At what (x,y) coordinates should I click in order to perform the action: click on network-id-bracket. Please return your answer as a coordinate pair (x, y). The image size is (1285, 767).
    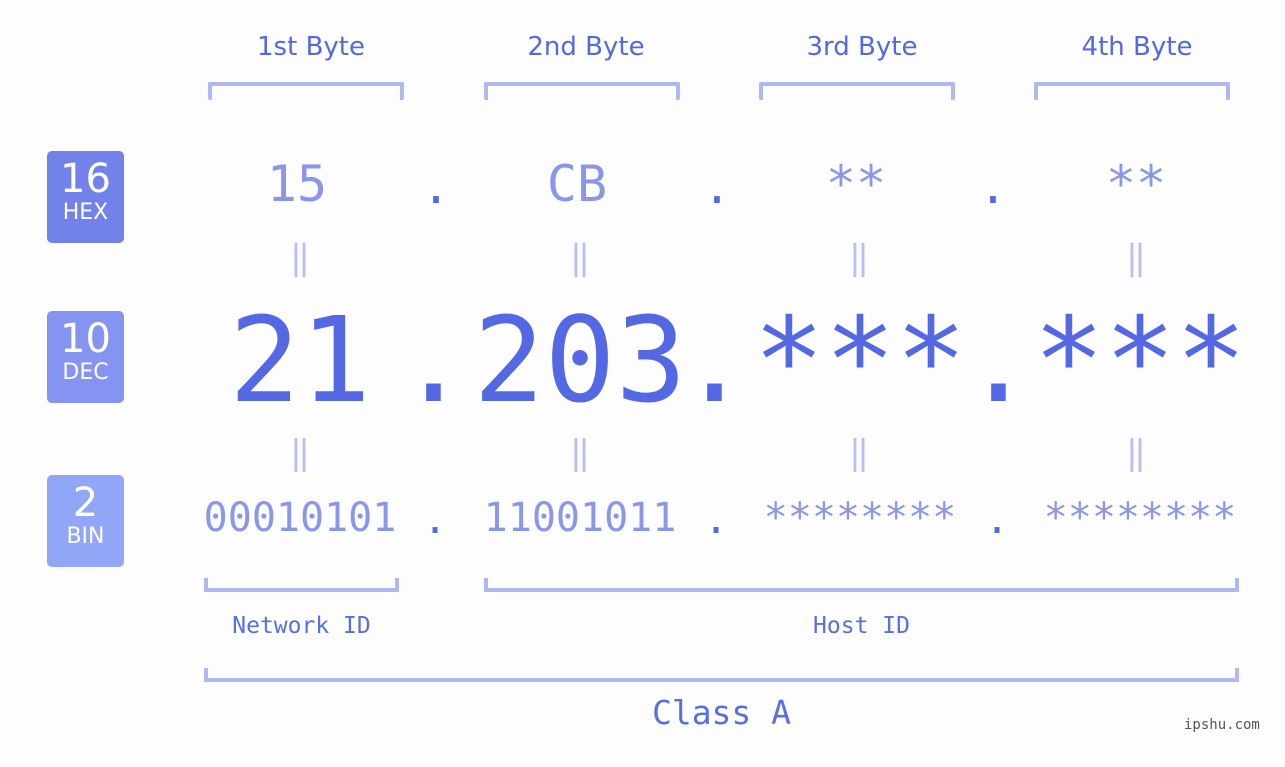
    Looking at the image, I should click on (301, 585).